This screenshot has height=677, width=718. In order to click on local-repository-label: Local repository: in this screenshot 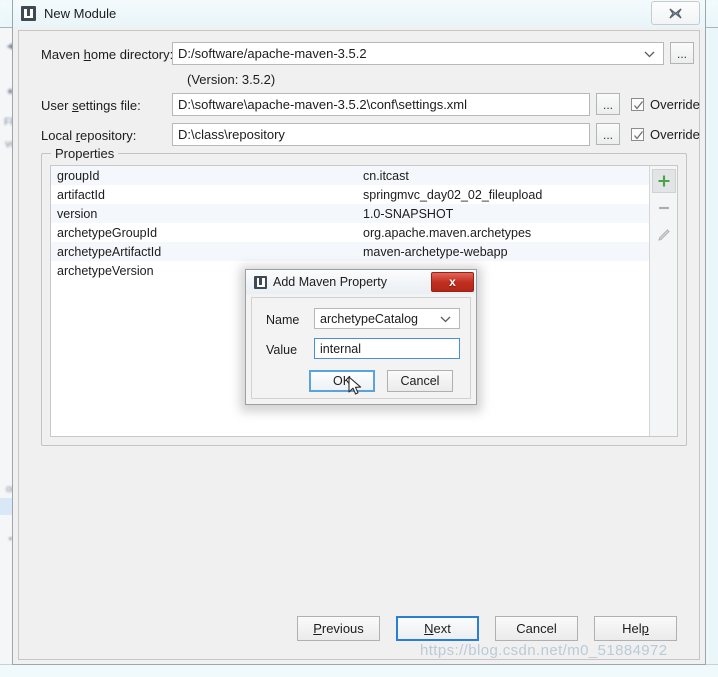, I will do `click(88, 135)`.